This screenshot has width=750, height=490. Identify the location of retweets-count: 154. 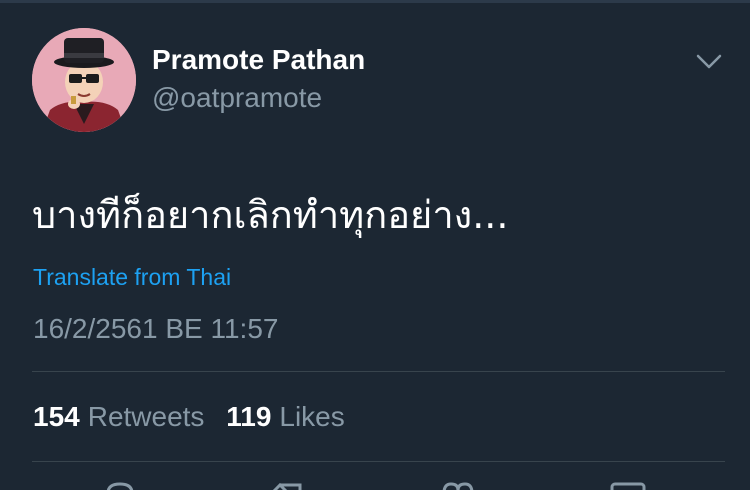
(56, 416).